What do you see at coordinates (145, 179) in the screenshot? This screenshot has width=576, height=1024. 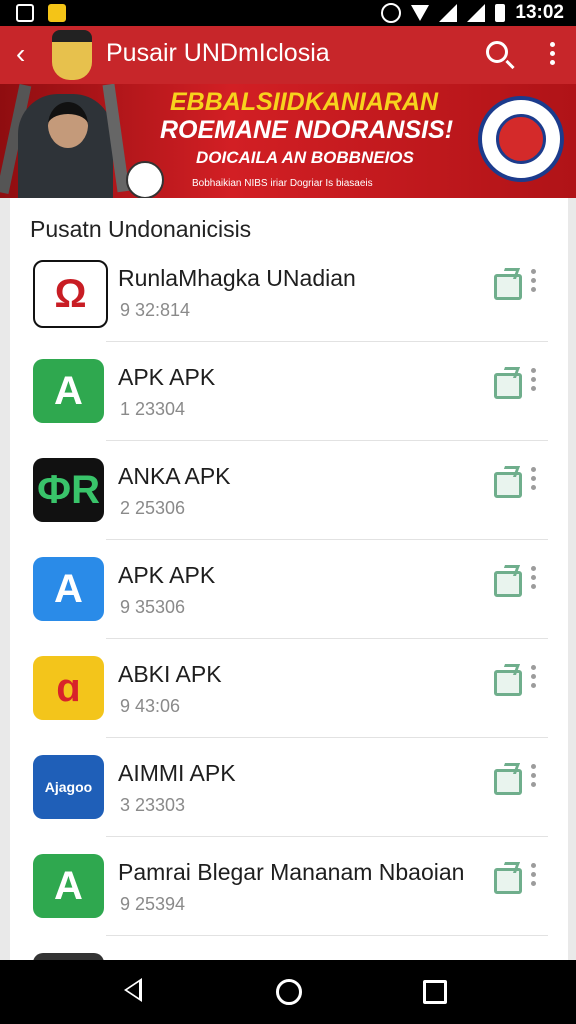 I see `round-badge-icon` at bounding box center [145, 179].